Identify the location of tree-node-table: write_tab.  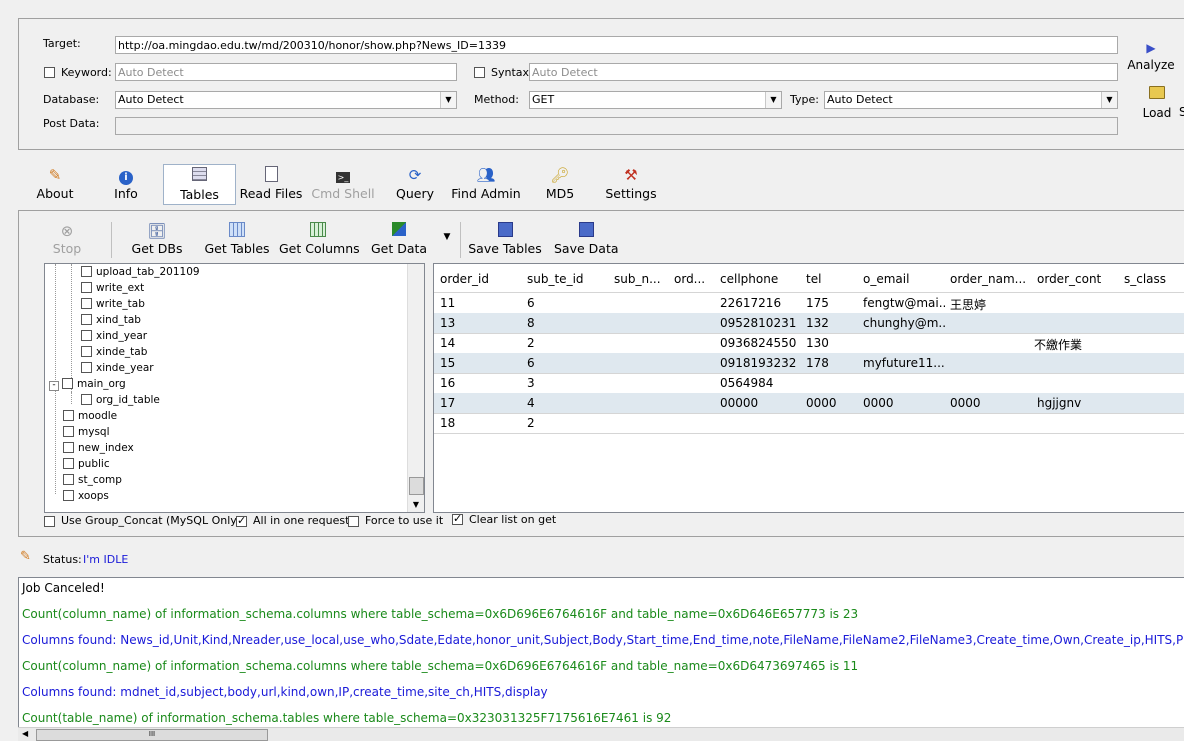
(113, 304).